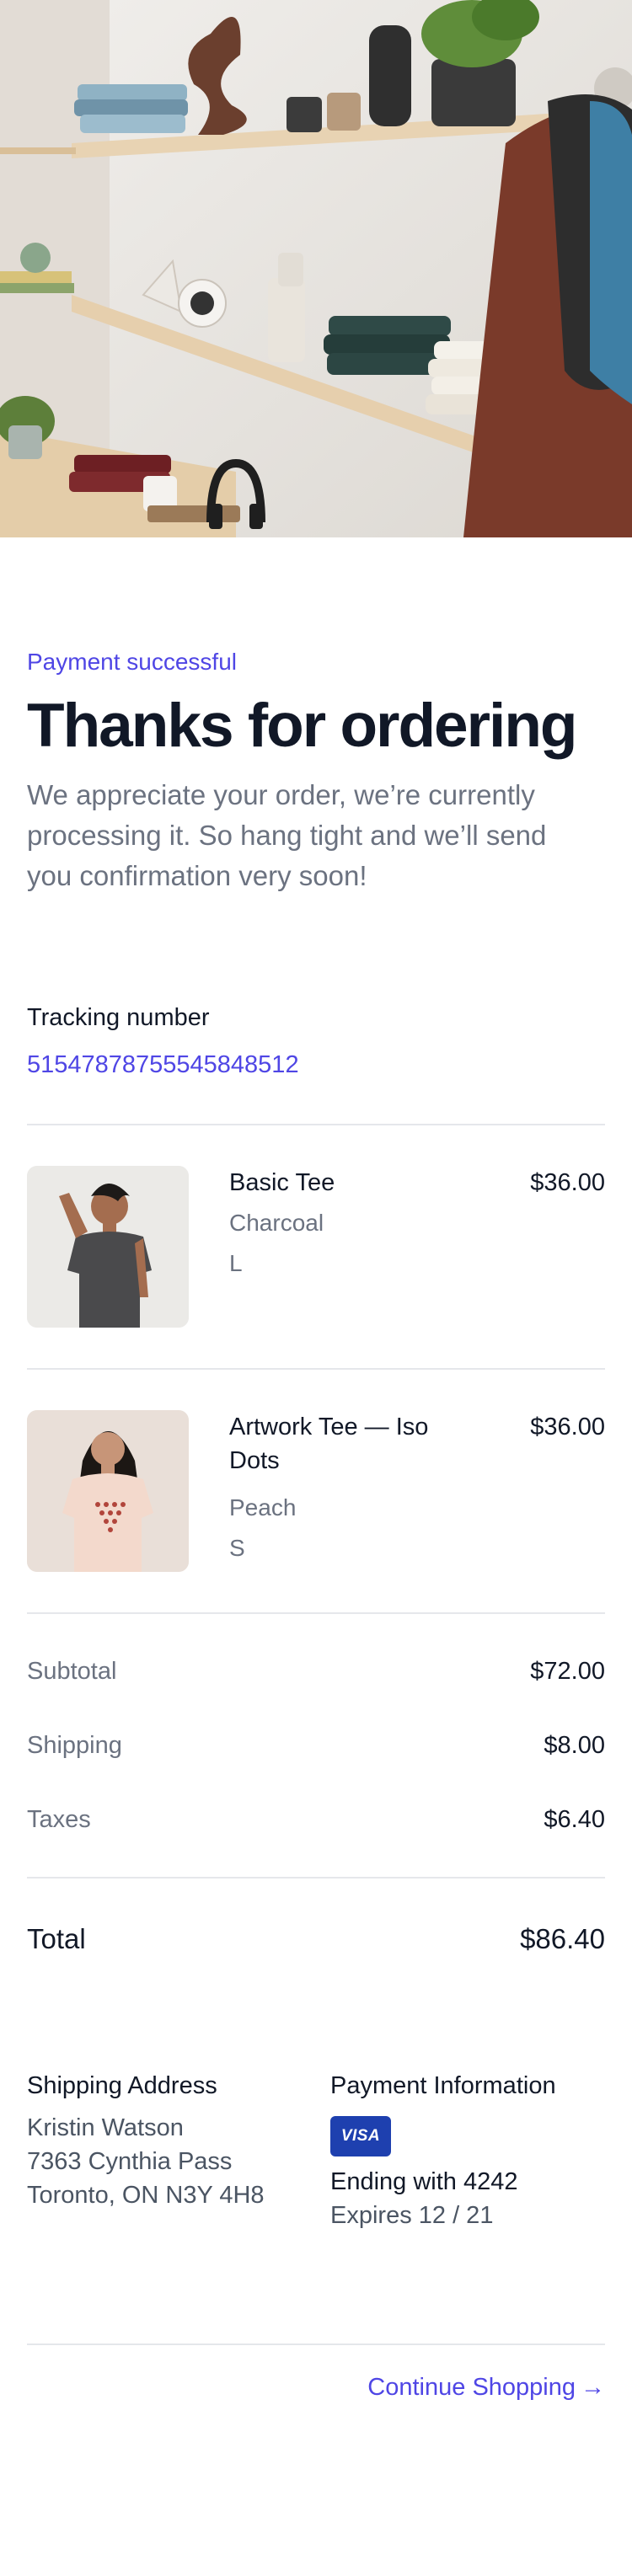  What do you see at coordinates (118, 1017) in the screenshot?
I see `tracking-label: Tracking number` at bounding box center [118, 1017].